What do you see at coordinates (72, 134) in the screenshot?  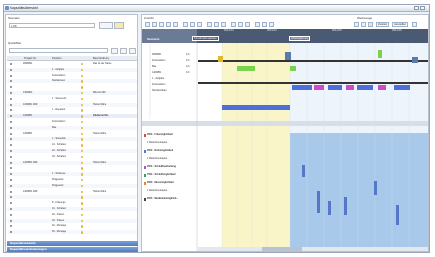 I see `list-item: 1409851 Hiebel Nähe` at bounding box center [72, 134].